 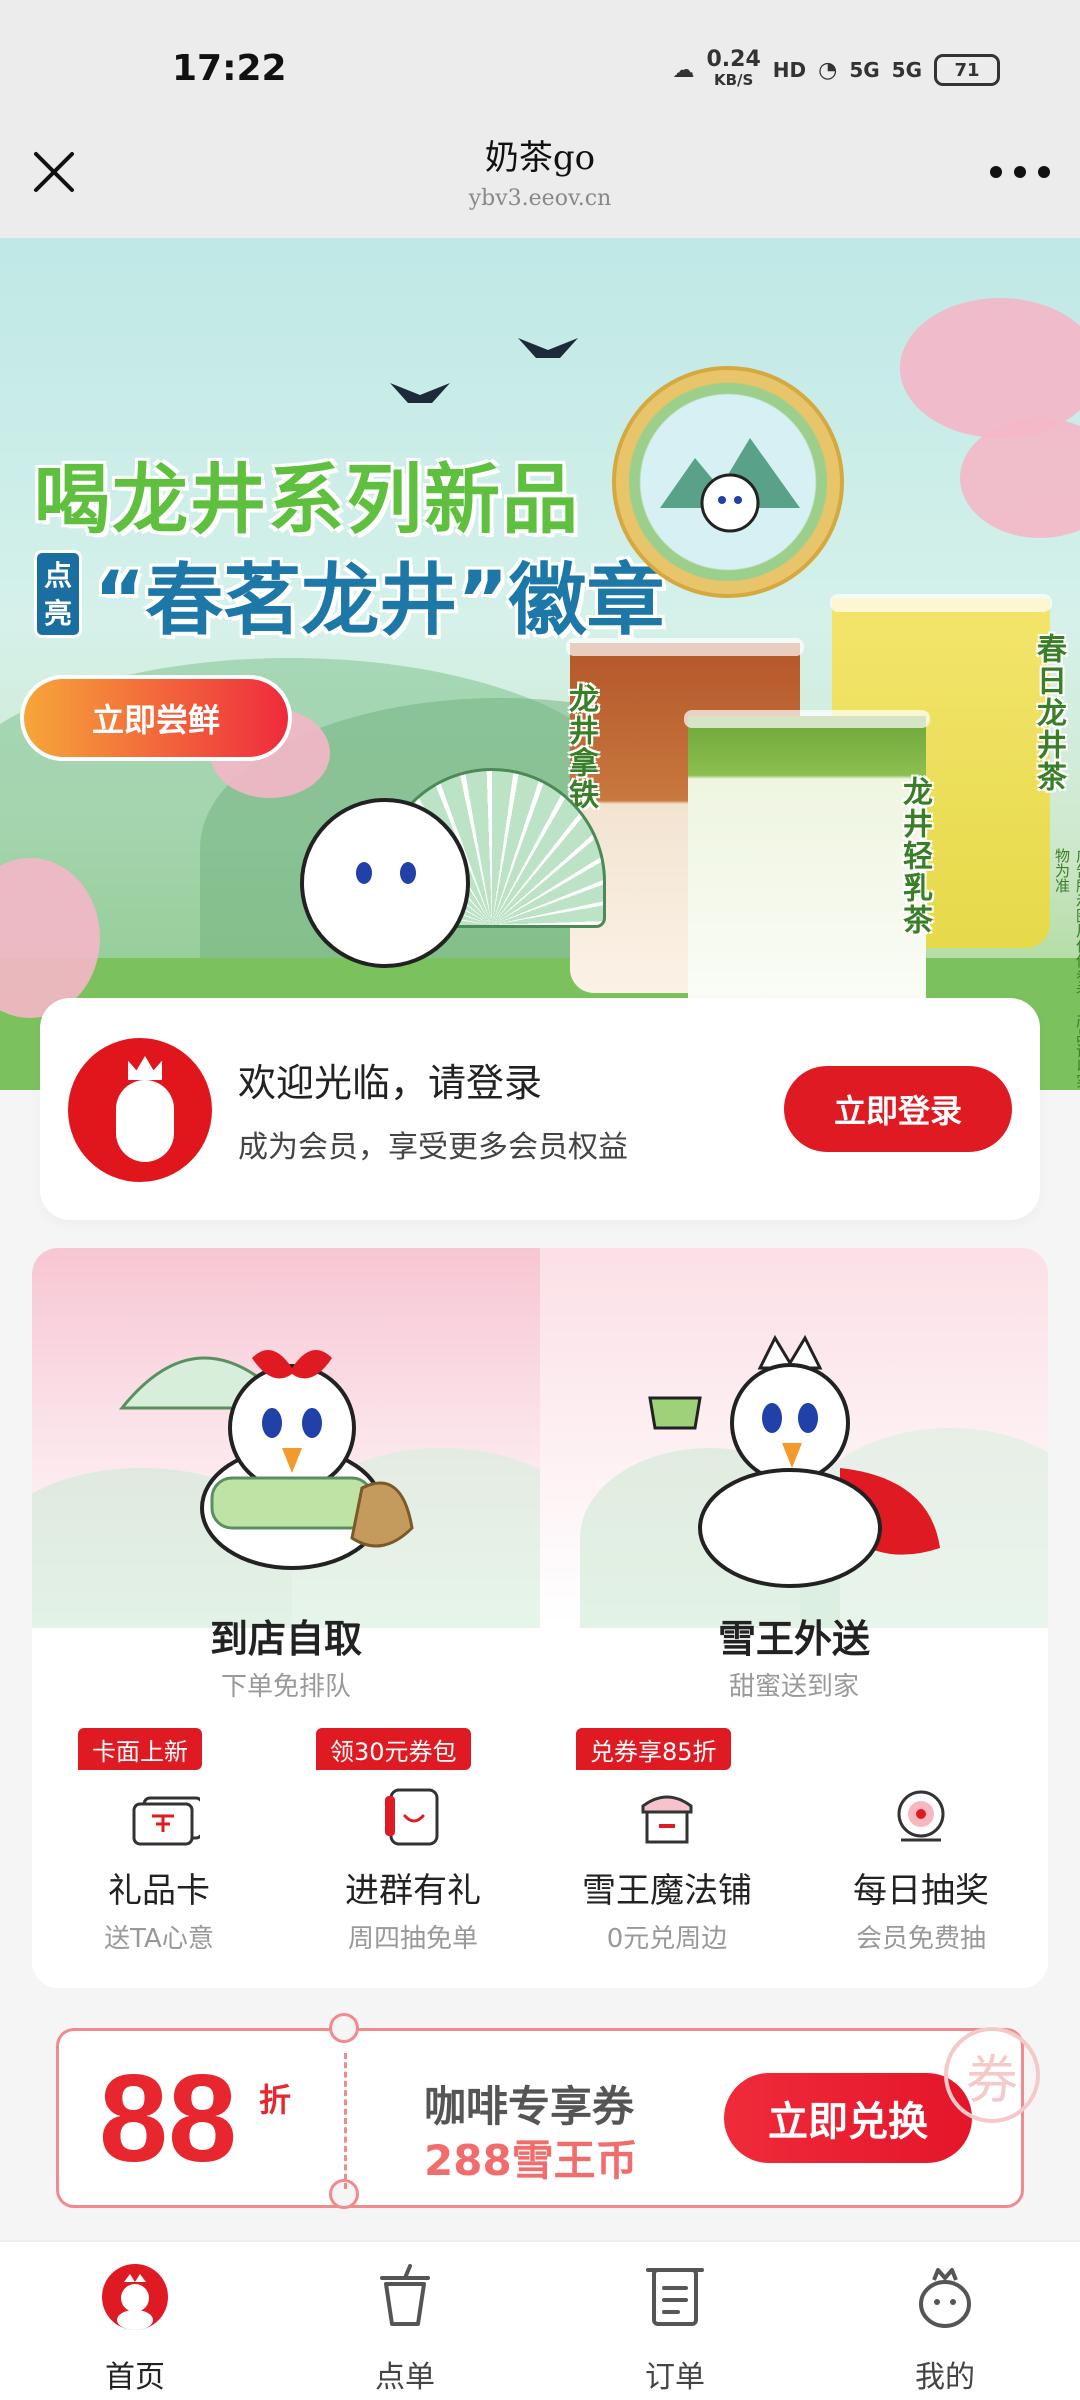 What do you see at coordinates (675, 2297) in the screenshot?
I see `order-icon` at bounding box center [675, 2297].